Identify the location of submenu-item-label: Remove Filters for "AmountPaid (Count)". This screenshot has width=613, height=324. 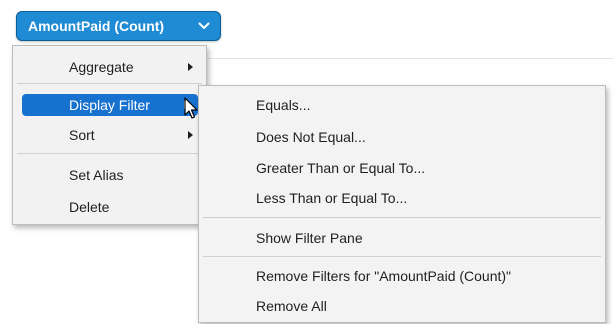
(384, 276).